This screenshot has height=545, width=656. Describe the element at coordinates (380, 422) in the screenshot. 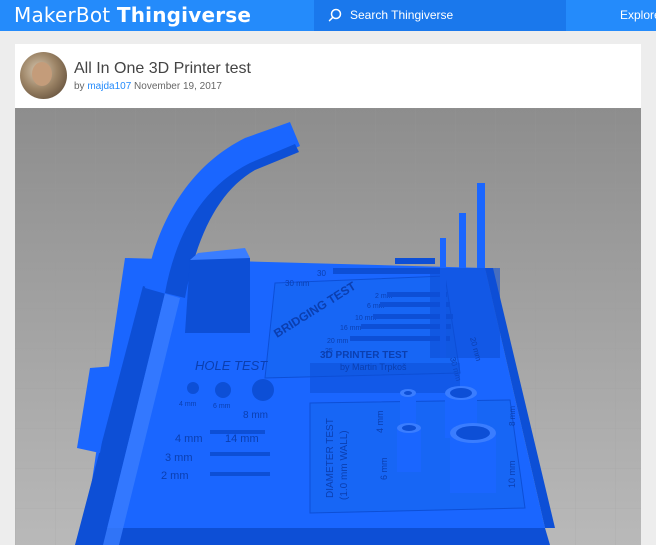

I see `dia-4-label: 4 mm` at that location.